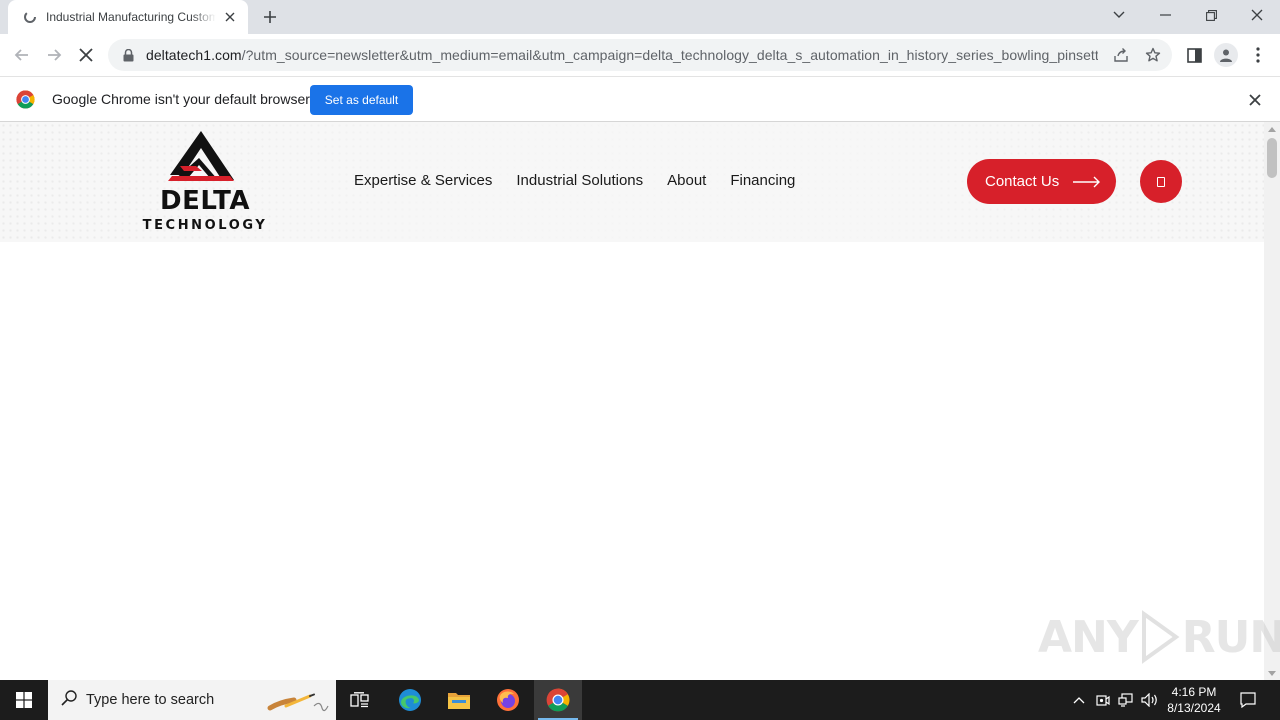 The width and height of the screenshot is (1280, 720). What do you see at coordinates (423, 180) in the screenshot?
I see `nav-expertise-services: Expertise & Services` at bounding box center [423, 180].